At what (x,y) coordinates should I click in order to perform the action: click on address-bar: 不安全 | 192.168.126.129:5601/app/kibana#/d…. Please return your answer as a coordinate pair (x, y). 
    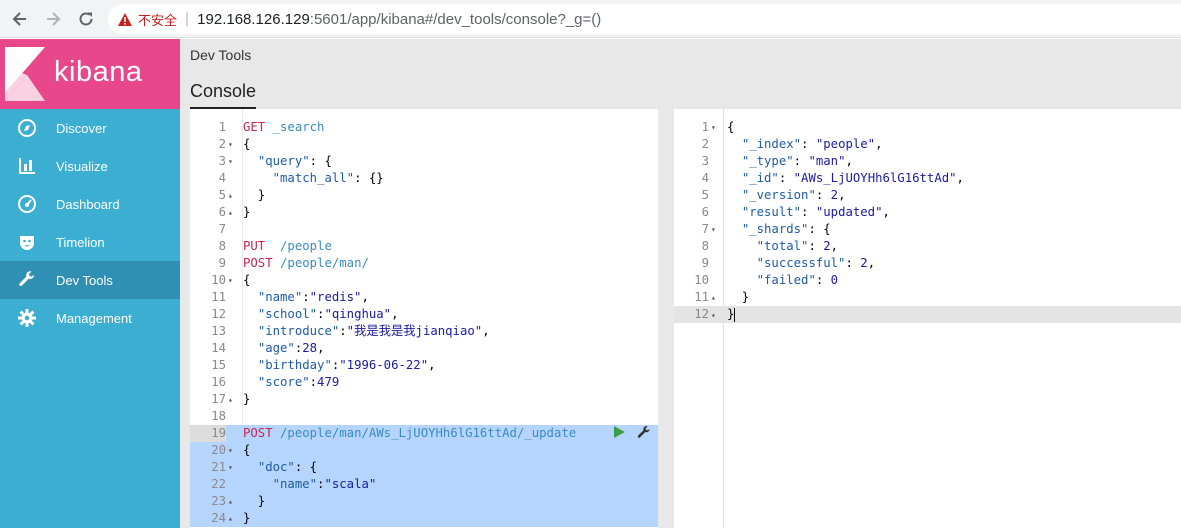
    Looking at the image, I should click on (644, 19).